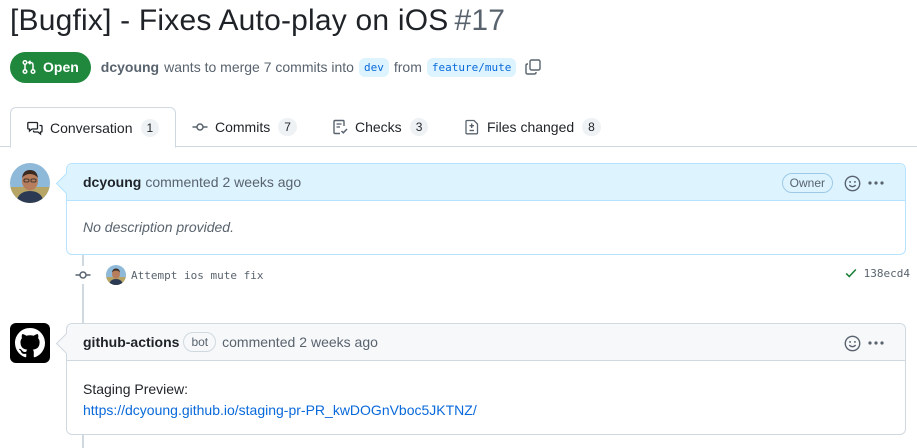  I want to click on pr-author-link: dcyoung, so click(130, 67).